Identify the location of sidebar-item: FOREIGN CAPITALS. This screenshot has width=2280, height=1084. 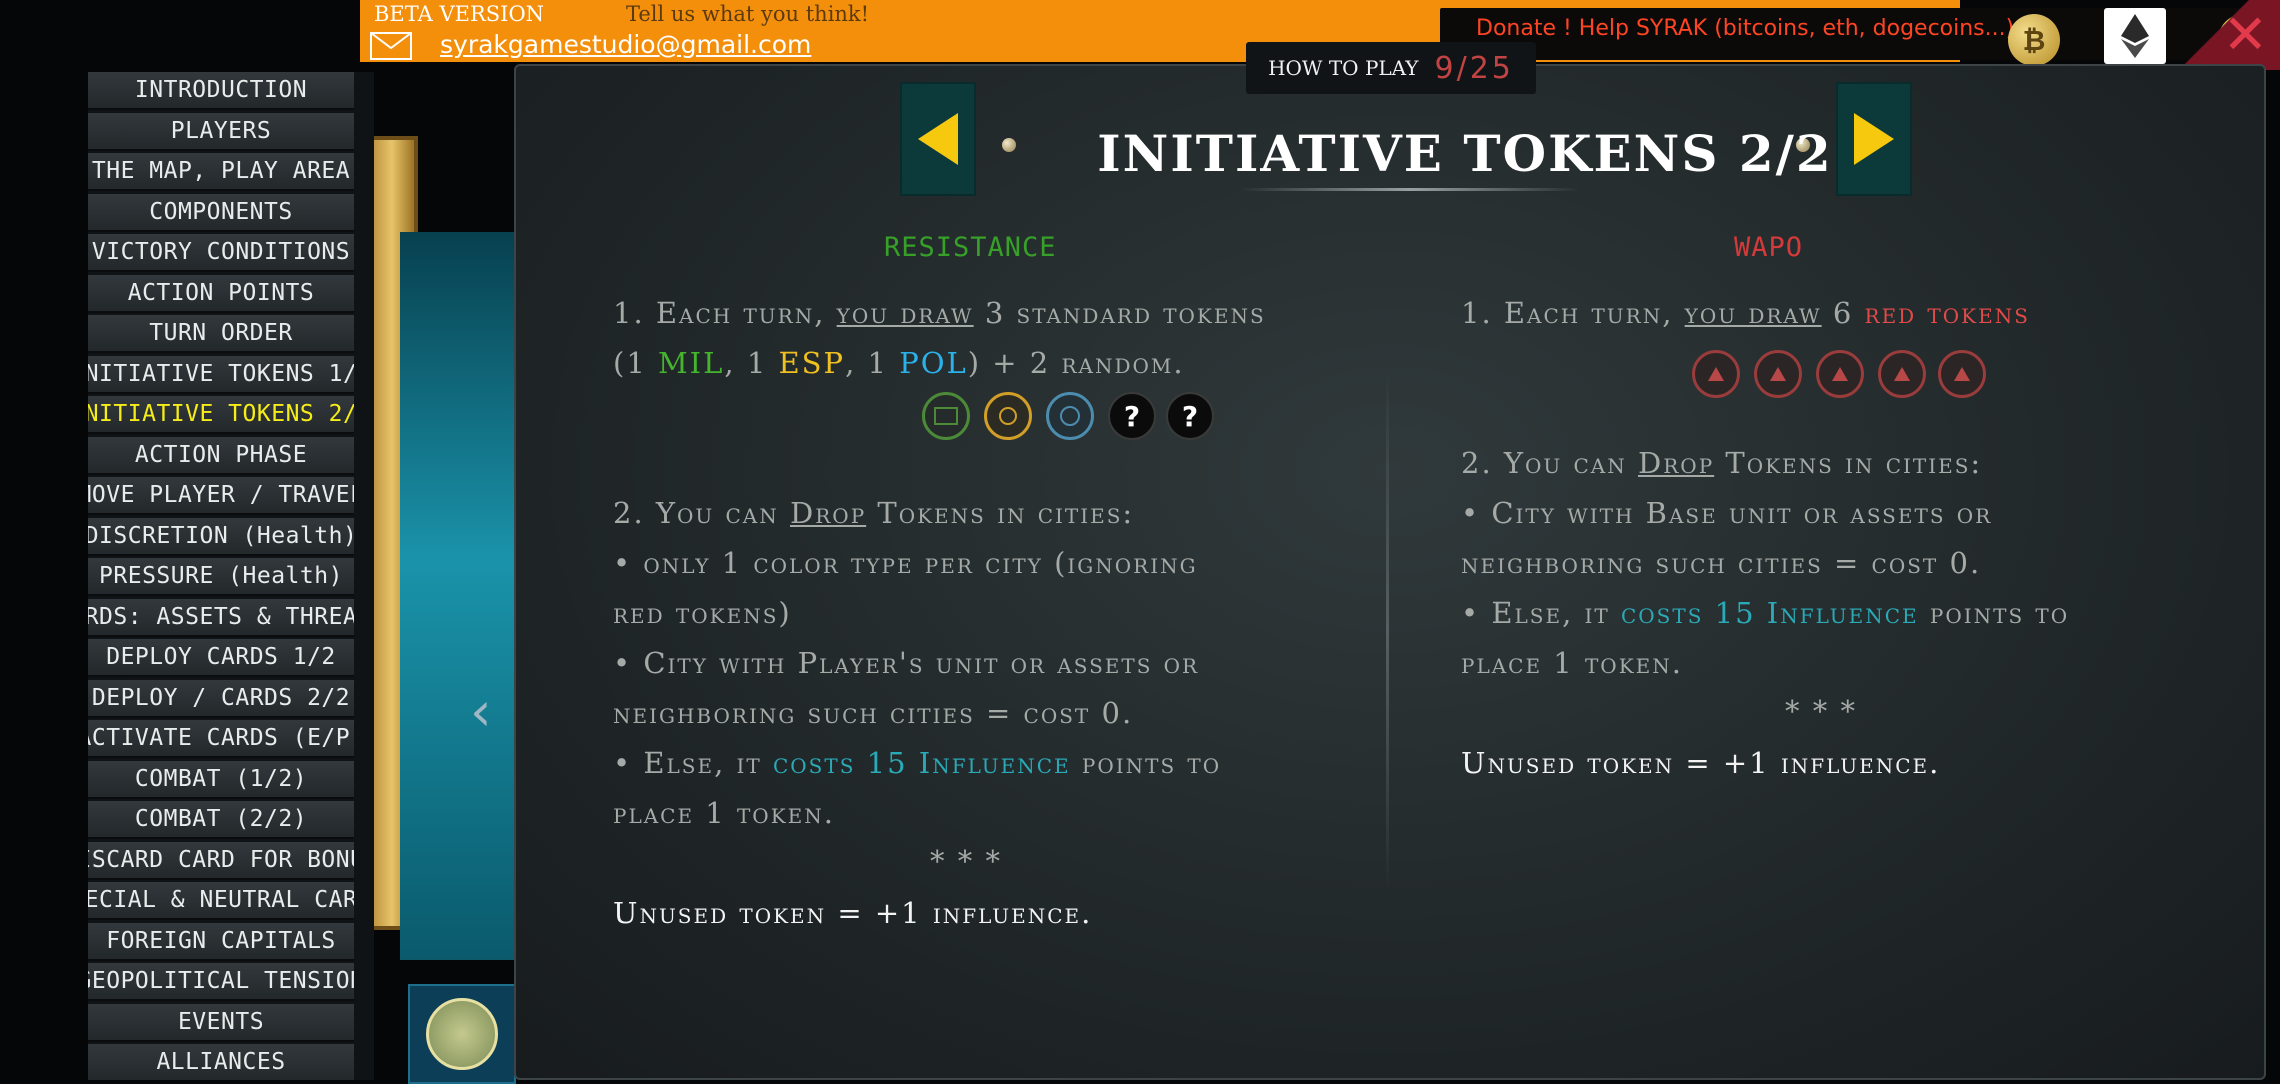
(221, 941).